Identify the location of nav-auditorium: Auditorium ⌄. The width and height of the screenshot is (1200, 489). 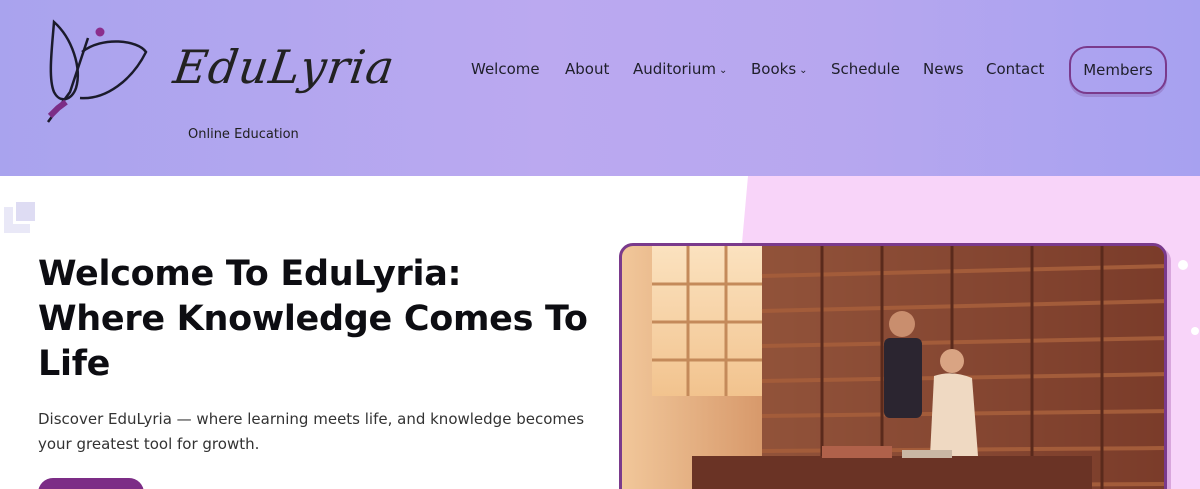
(680, 69).